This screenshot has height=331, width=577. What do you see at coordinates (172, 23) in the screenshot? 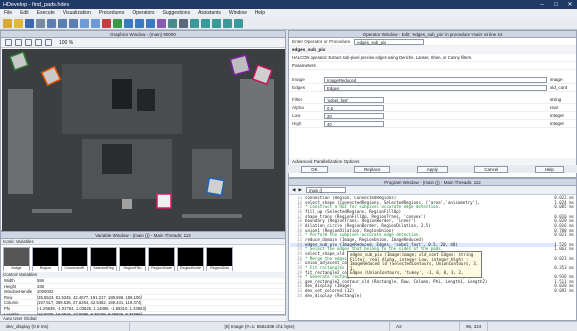
I see `graphics-window-icon` at bounding box center [172, 23].